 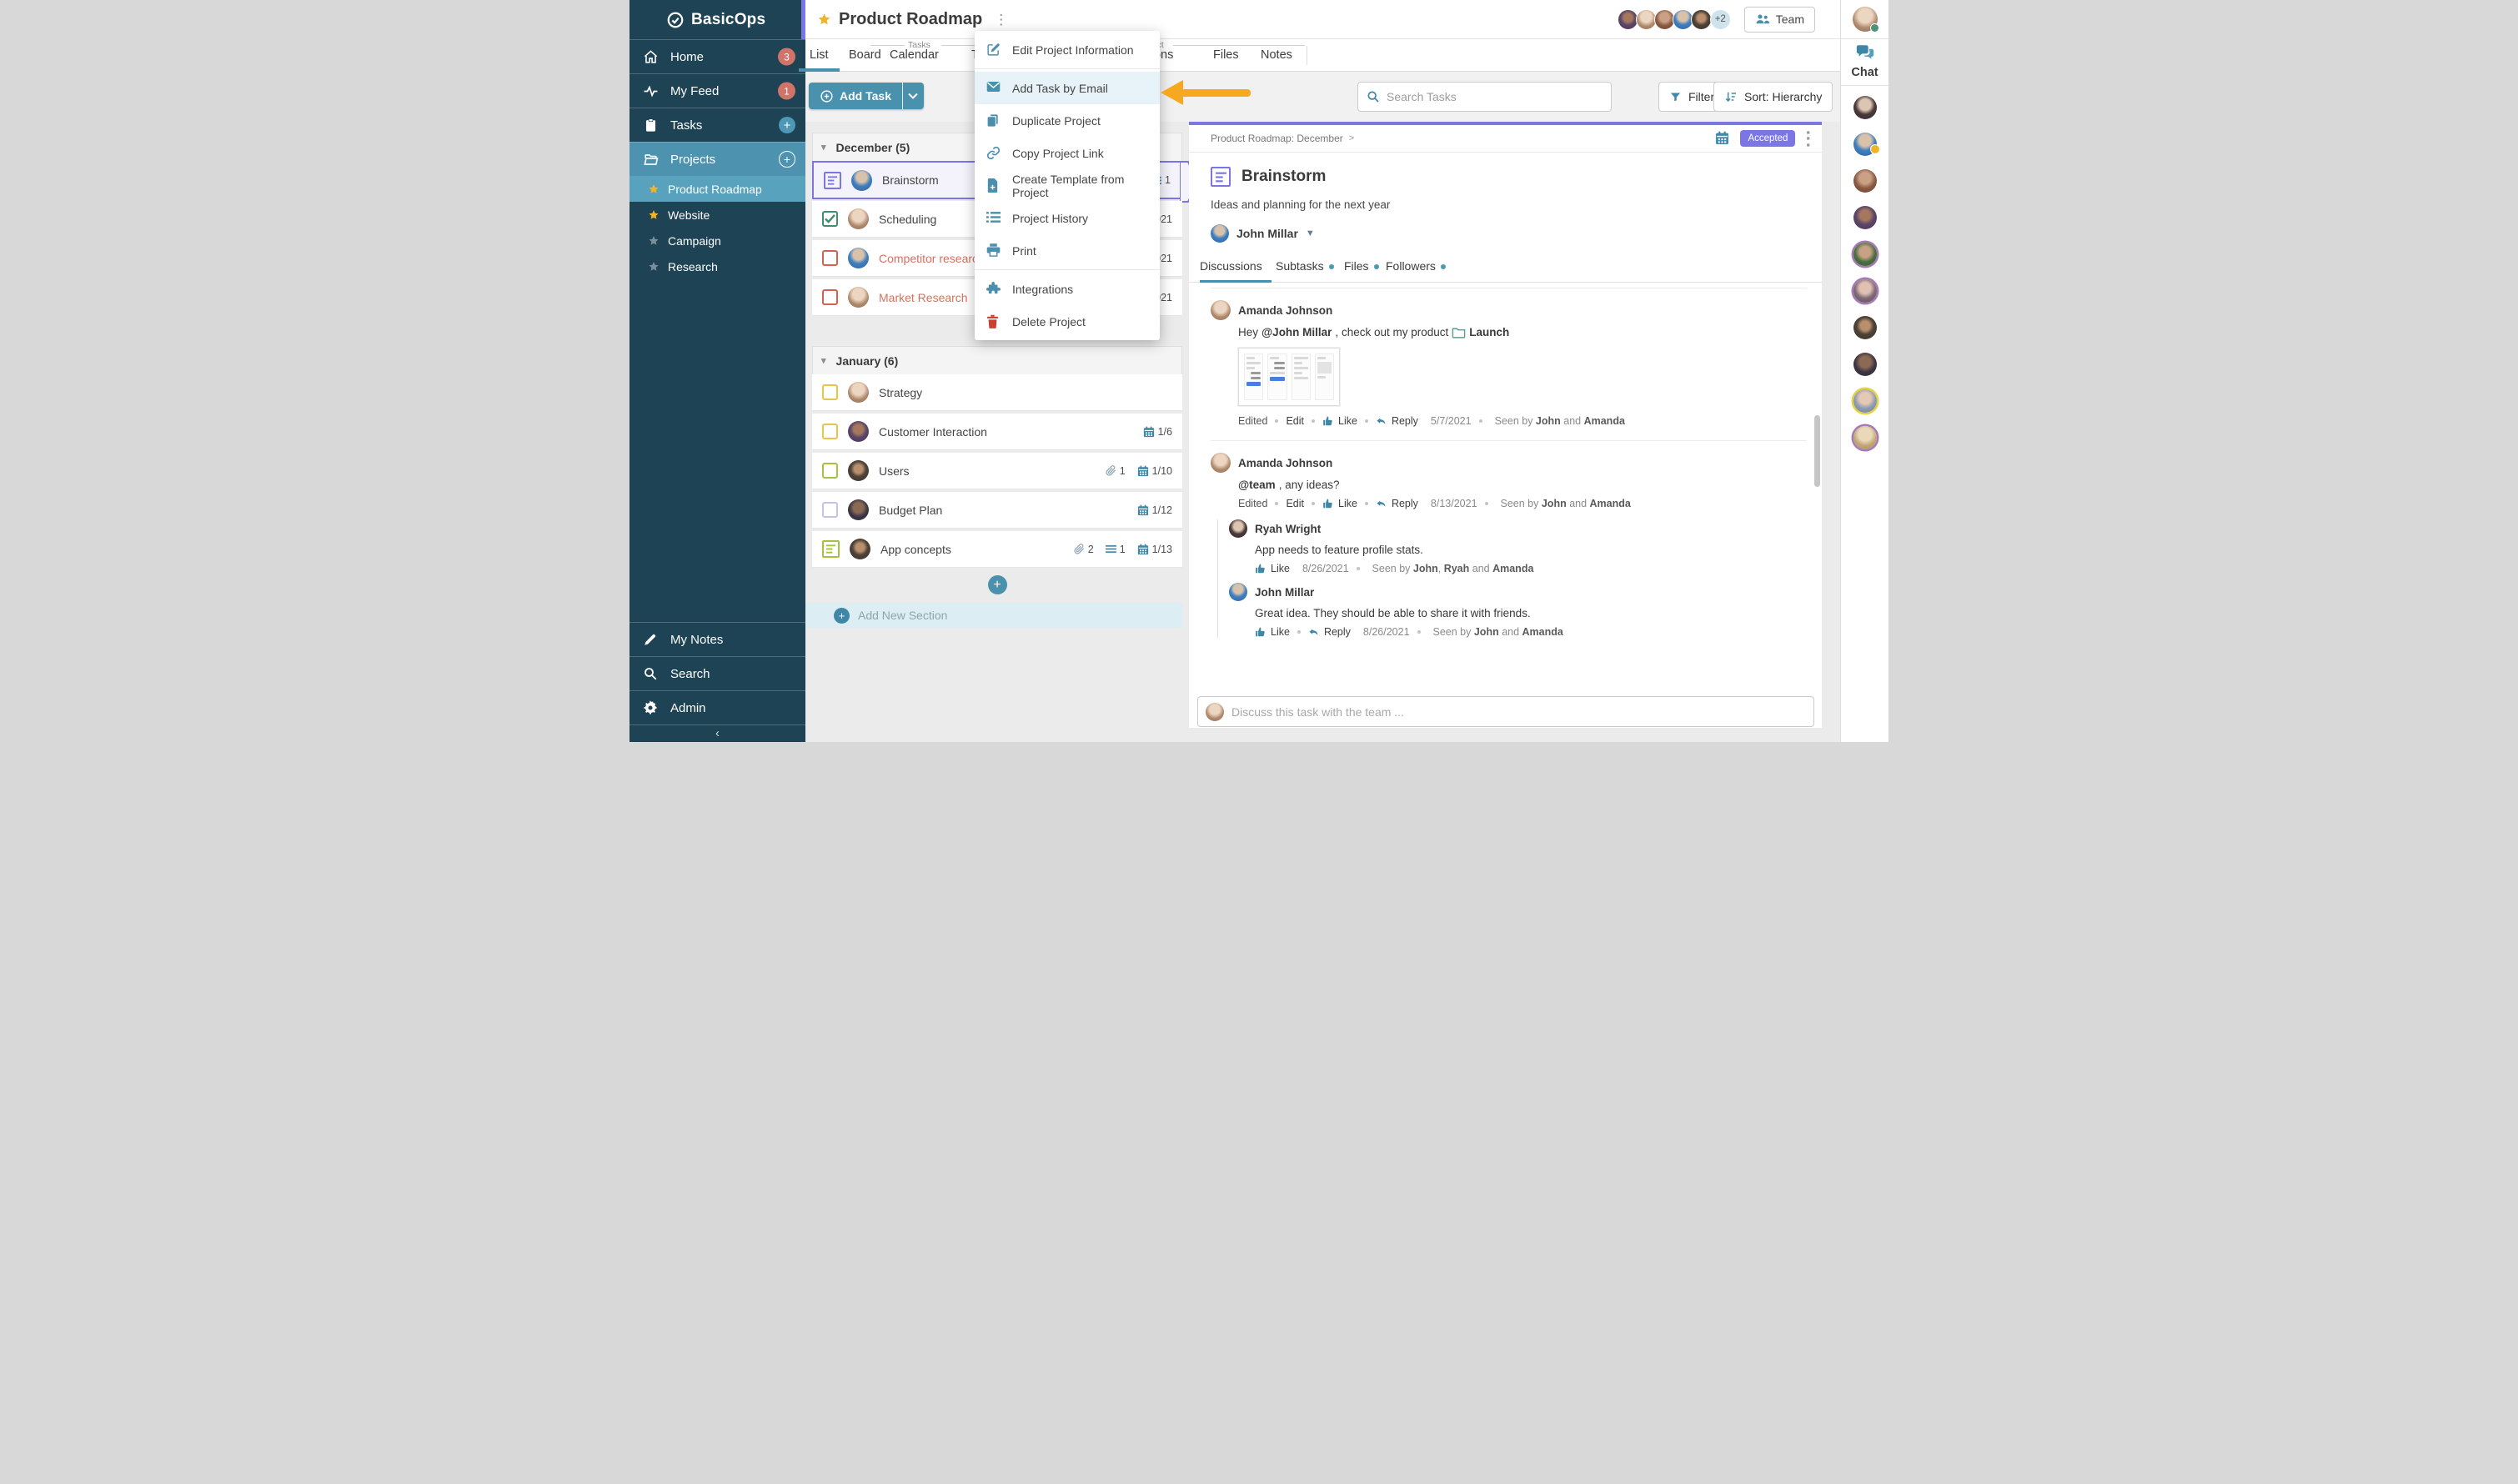 I want to click on mention: @team, so click(x=1257, y=485).